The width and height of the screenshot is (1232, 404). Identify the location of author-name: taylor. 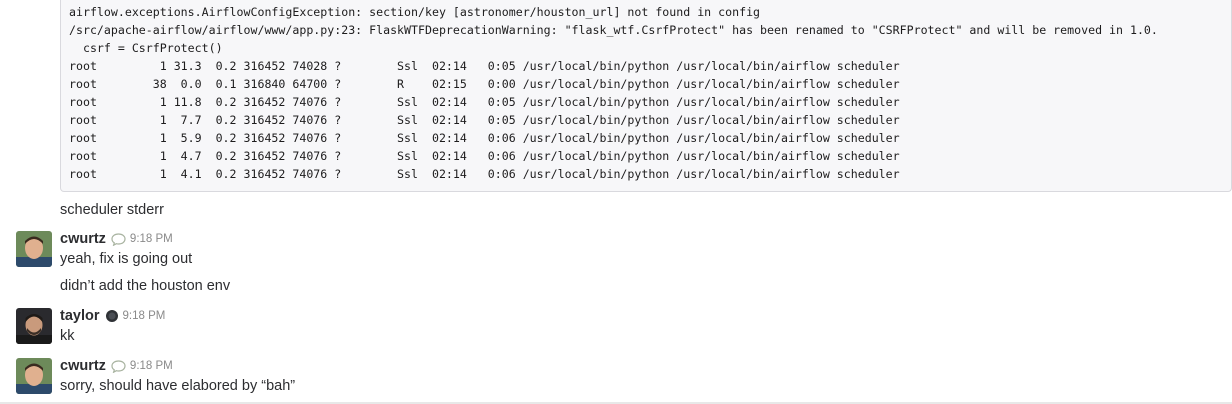
(80, 316).